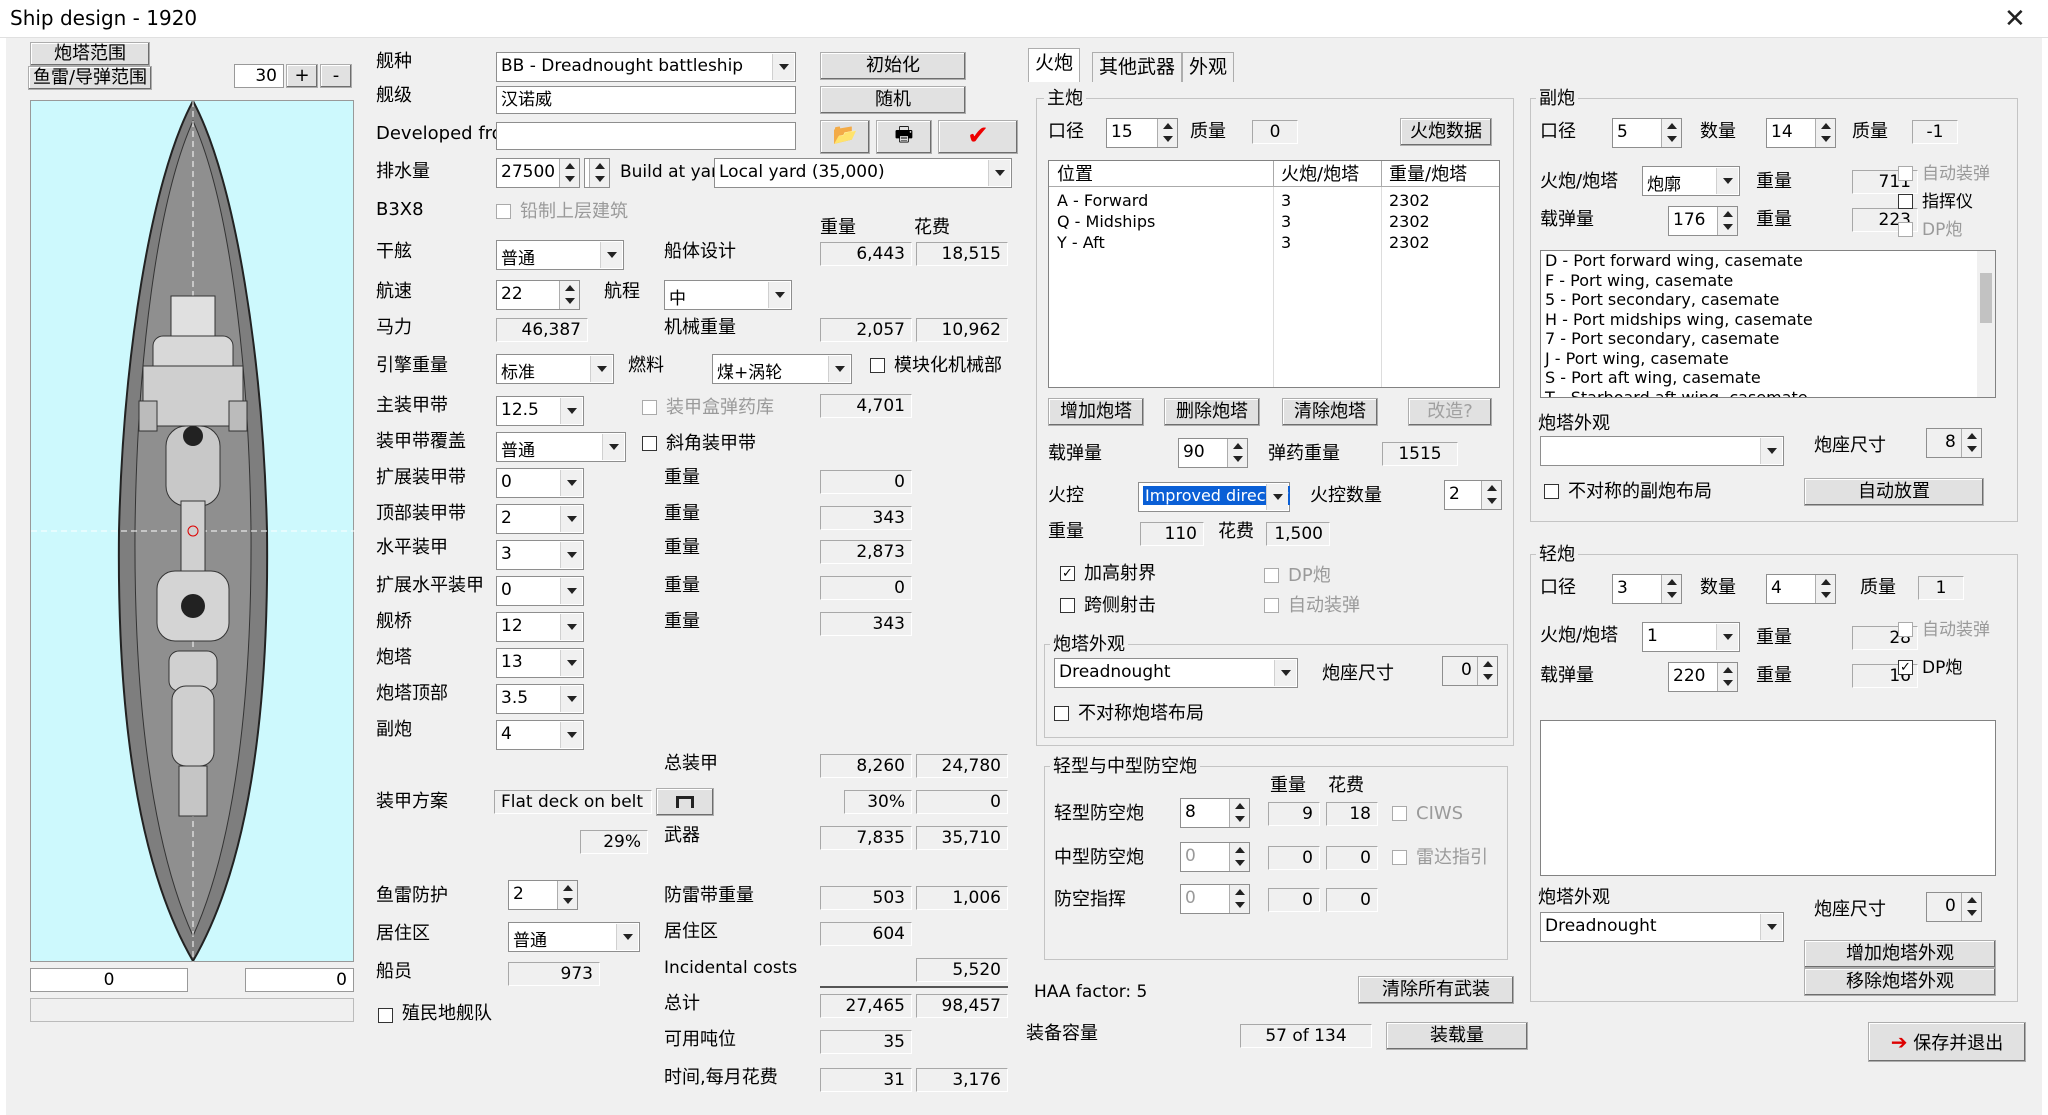 Image resolution: width=2048 pixels, height=1115 pixels. What do you see at coordinates (877, 365) in the screenshot?
I see `modular-checkbox` at bounding box center [877, 365].